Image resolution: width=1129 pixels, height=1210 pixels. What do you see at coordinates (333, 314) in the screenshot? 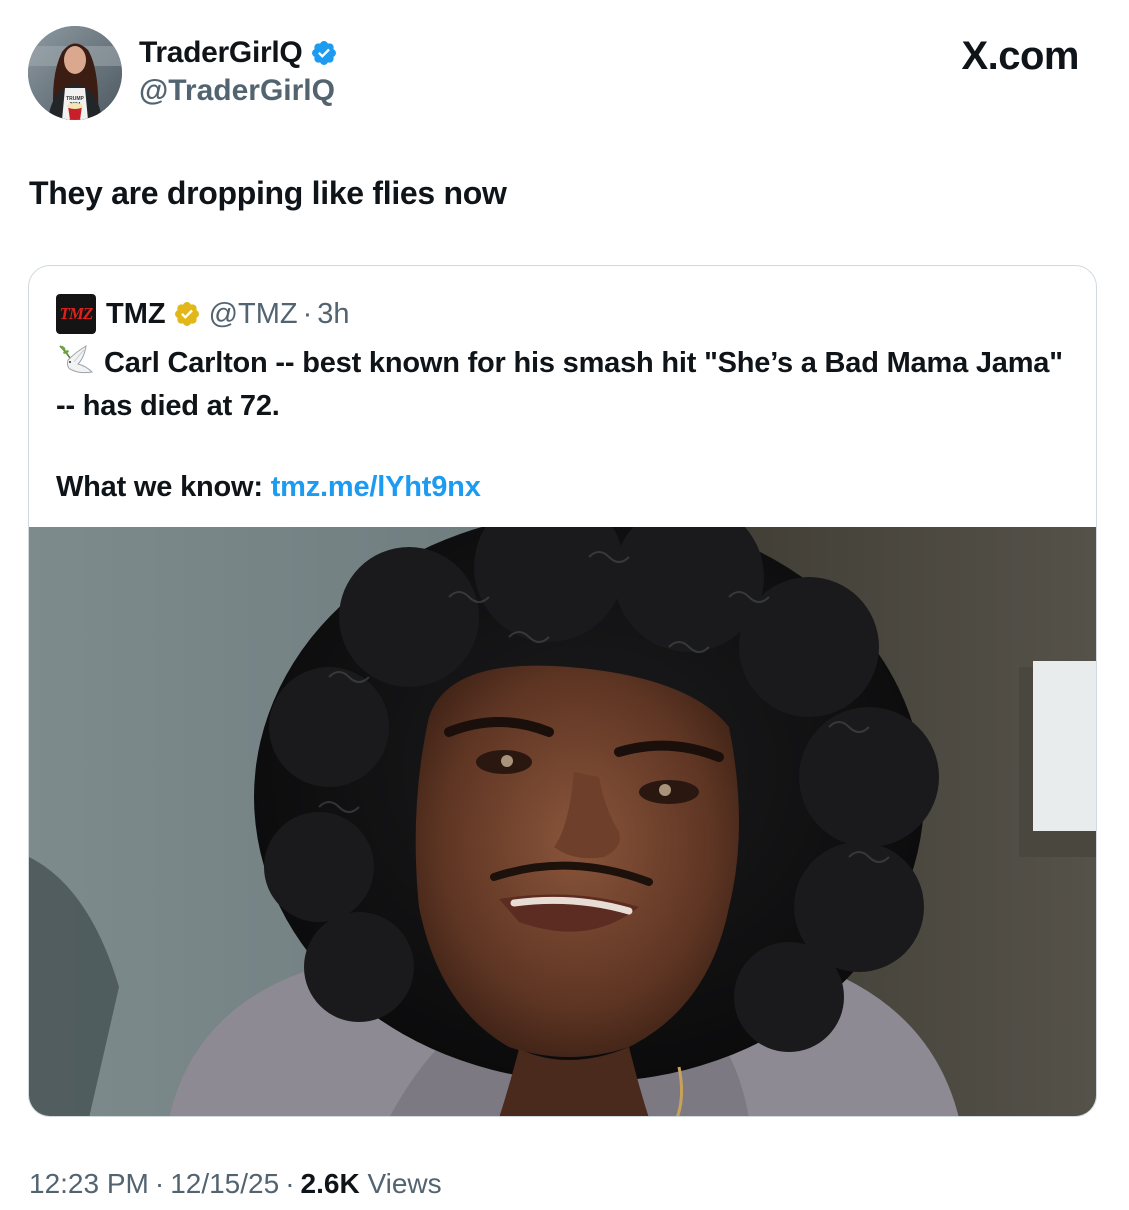
I see `quoted-post-time: 3h` at bounding box center [333, 314].